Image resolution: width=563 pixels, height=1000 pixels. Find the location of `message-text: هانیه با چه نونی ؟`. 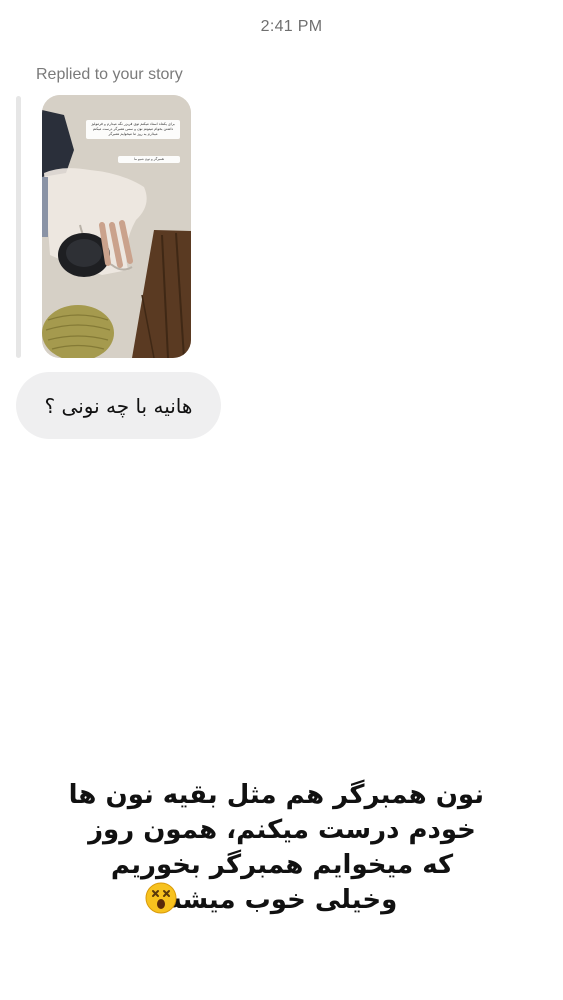

message-text: هانیه با چه نونی ؟ is located at coordinates (118, 405).